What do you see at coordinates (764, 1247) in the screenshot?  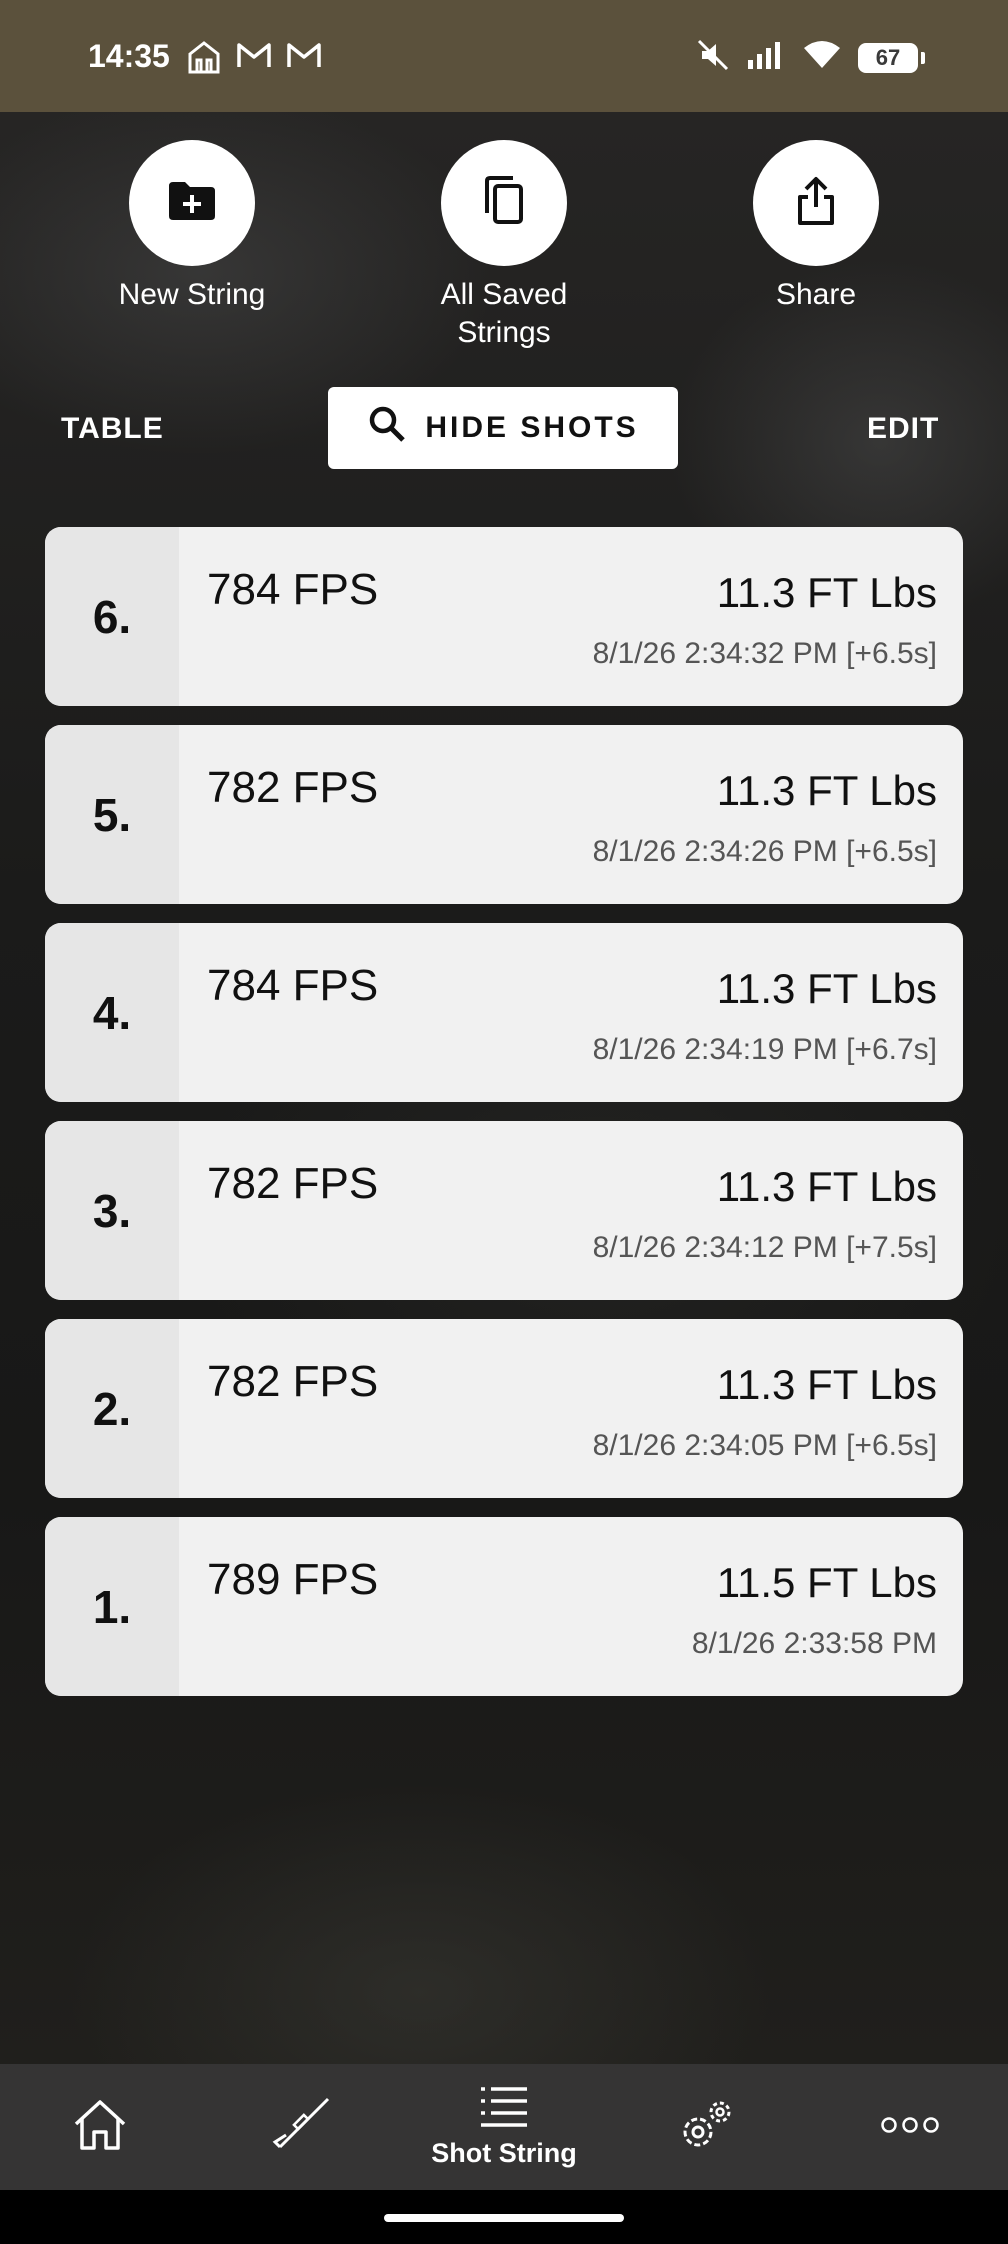 I see `shot-timestamp: 8/1/26 2:34:12 PM [+7.5s]` at bounding box center [764, 1247].